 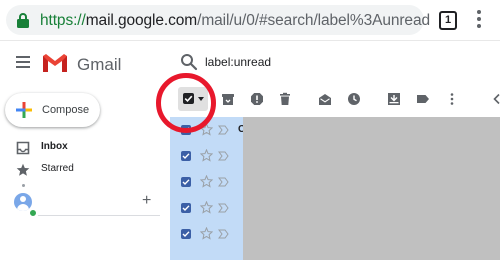 I want to click on mark-as-read-icon, so click(x=325, y=99).